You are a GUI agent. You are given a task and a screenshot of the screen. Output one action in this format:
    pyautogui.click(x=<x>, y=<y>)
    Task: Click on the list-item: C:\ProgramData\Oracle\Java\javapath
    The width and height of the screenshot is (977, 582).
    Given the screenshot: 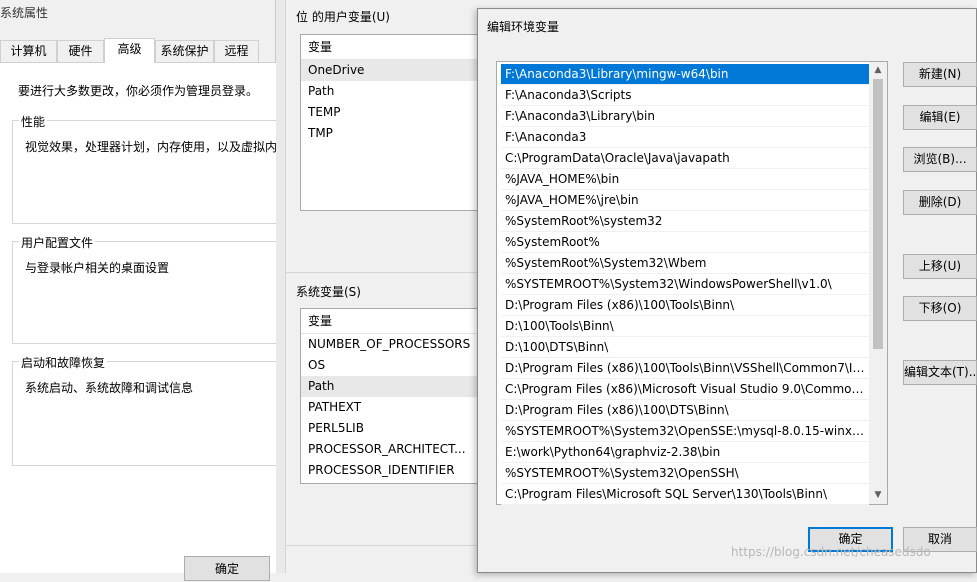 What is the action you would take?
    pyautogui.click(x=685, y=158)
    